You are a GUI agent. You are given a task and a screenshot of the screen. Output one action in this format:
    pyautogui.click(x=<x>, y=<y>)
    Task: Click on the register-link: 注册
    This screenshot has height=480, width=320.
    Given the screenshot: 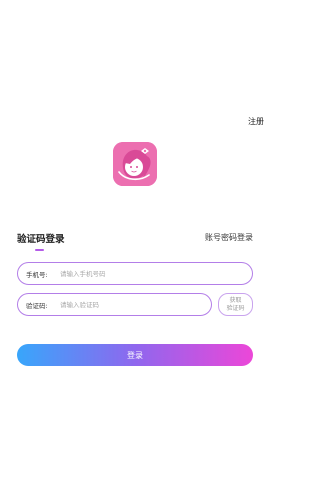 What is the action you would take?
    pyautogui.click(x=256, y=121)
    